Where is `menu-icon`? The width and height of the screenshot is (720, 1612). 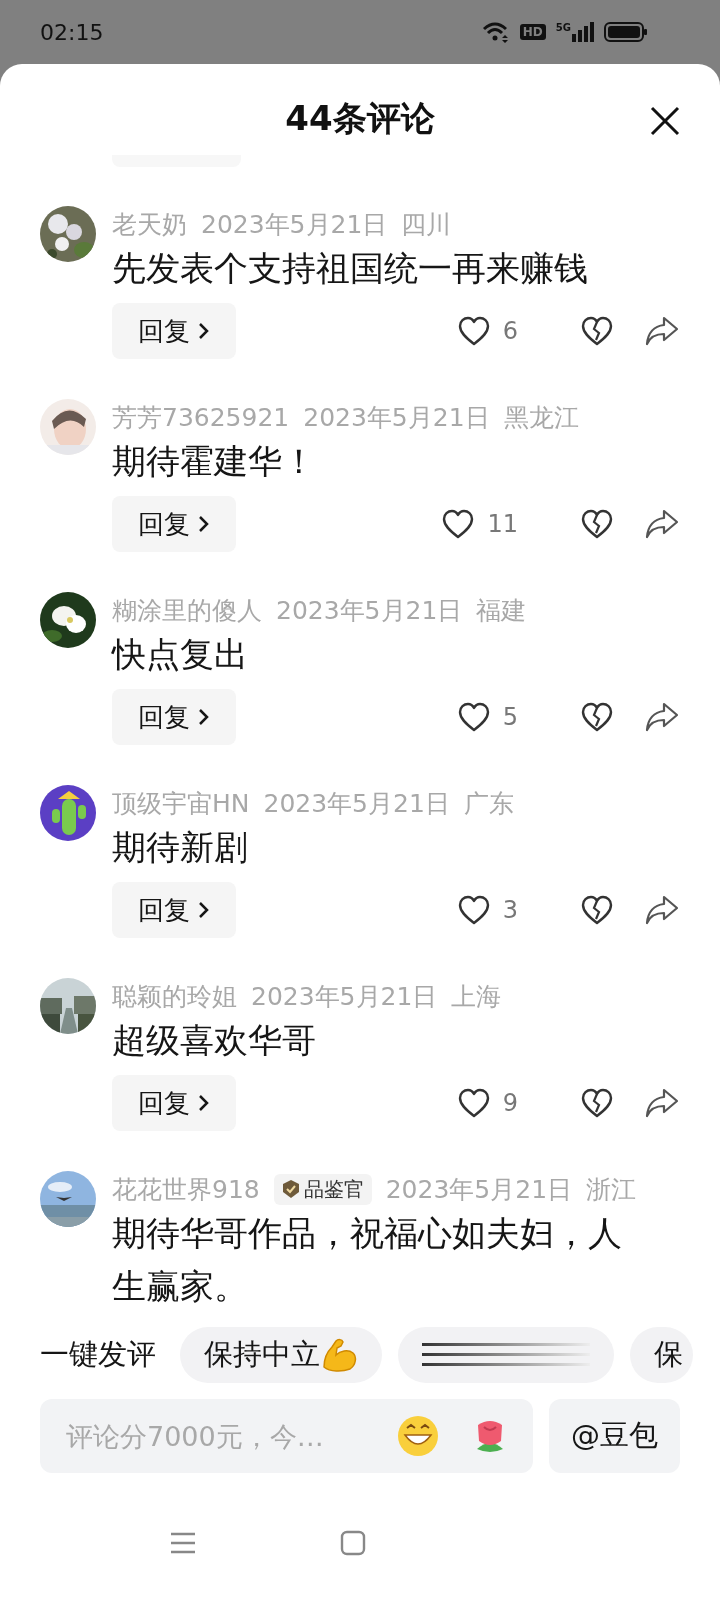
menu-icon is located at coordinates (183, 1542).